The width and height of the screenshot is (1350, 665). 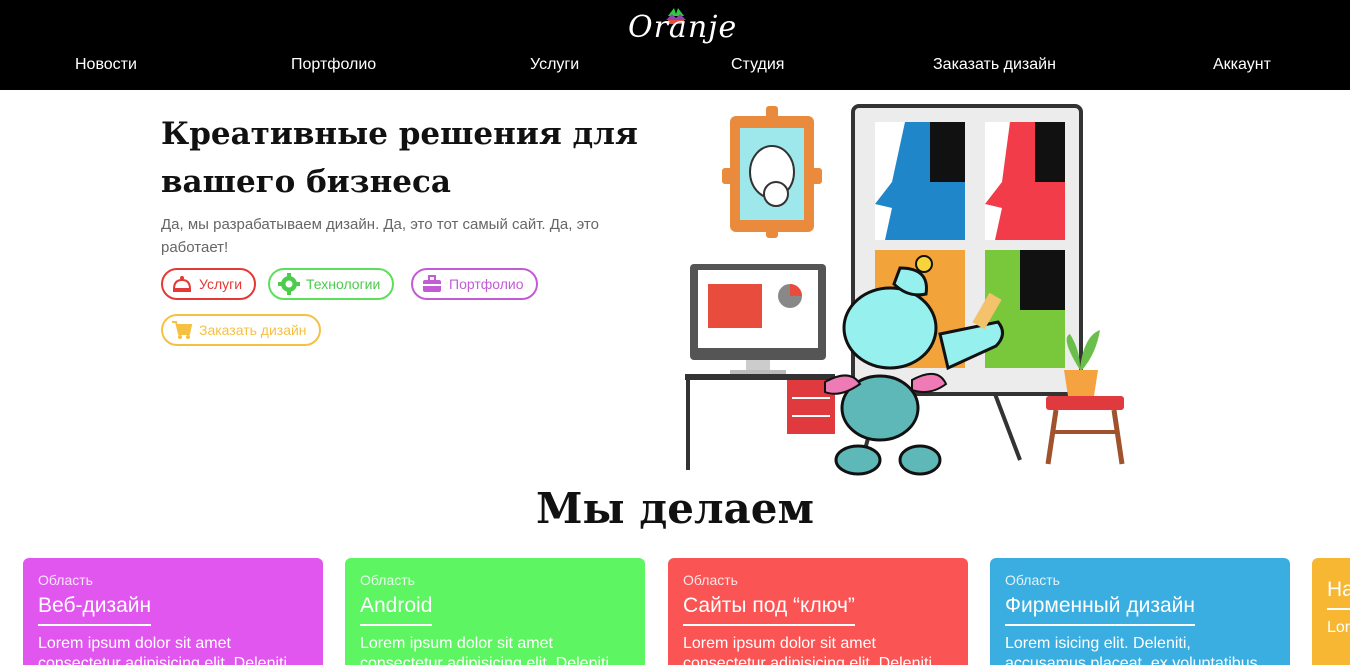 I want to click on hero-title: Креативные решения для вашего бизнеса, so click(x=399, y=158).